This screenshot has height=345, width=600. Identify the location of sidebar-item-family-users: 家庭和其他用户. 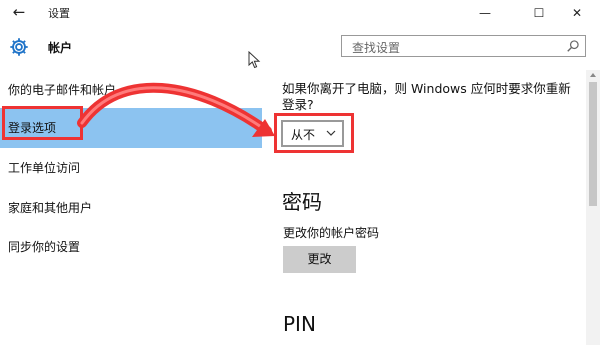
(131, 208).